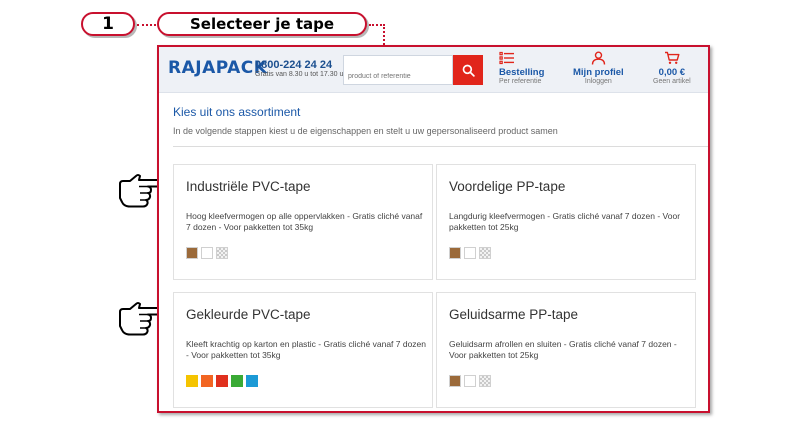 This screenshot has height=432, width=800. I want to click on cart-sub: Geen artikel, so click(672, 81).